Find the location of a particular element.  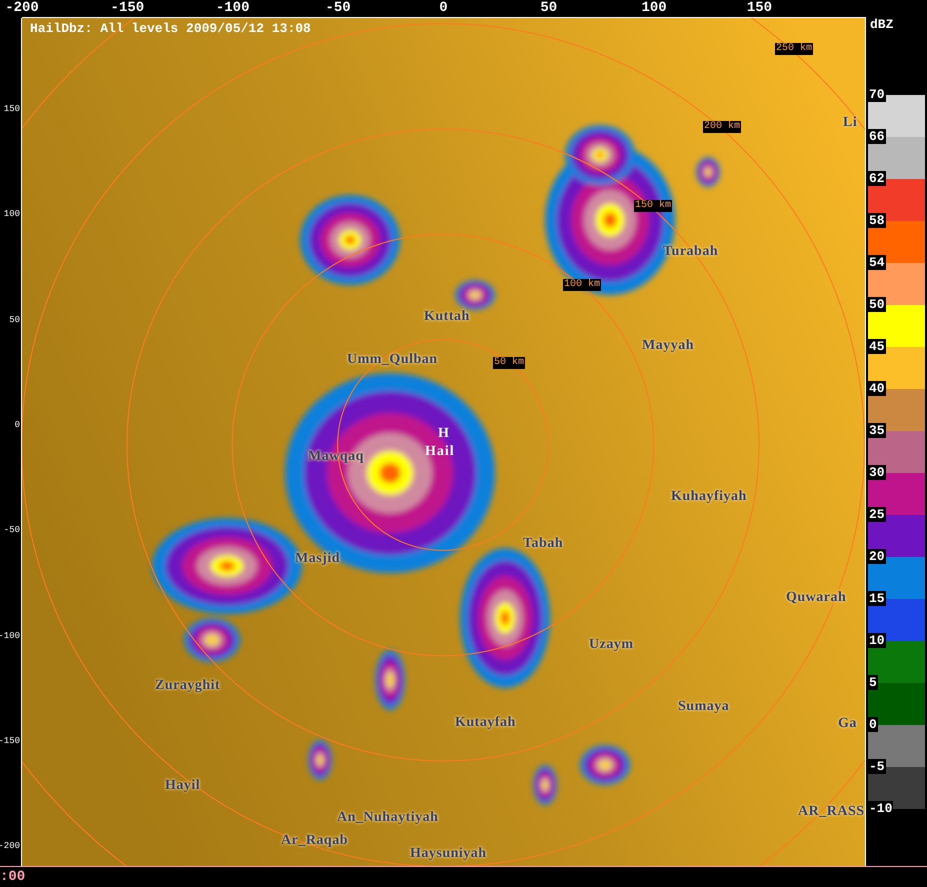

x-axis-tick-label: 100 is located at coordinates (654, 8).